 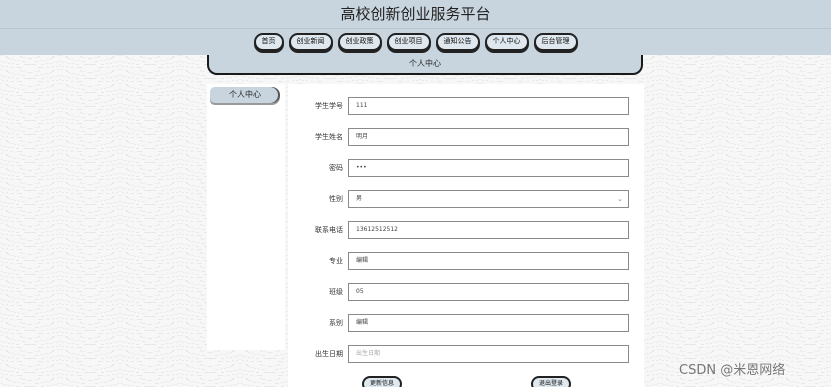 What do you see at coordinates (382, 381) in the screenshot?
I see `update-info-button: 更新信息` at bounding box center [382, 381].